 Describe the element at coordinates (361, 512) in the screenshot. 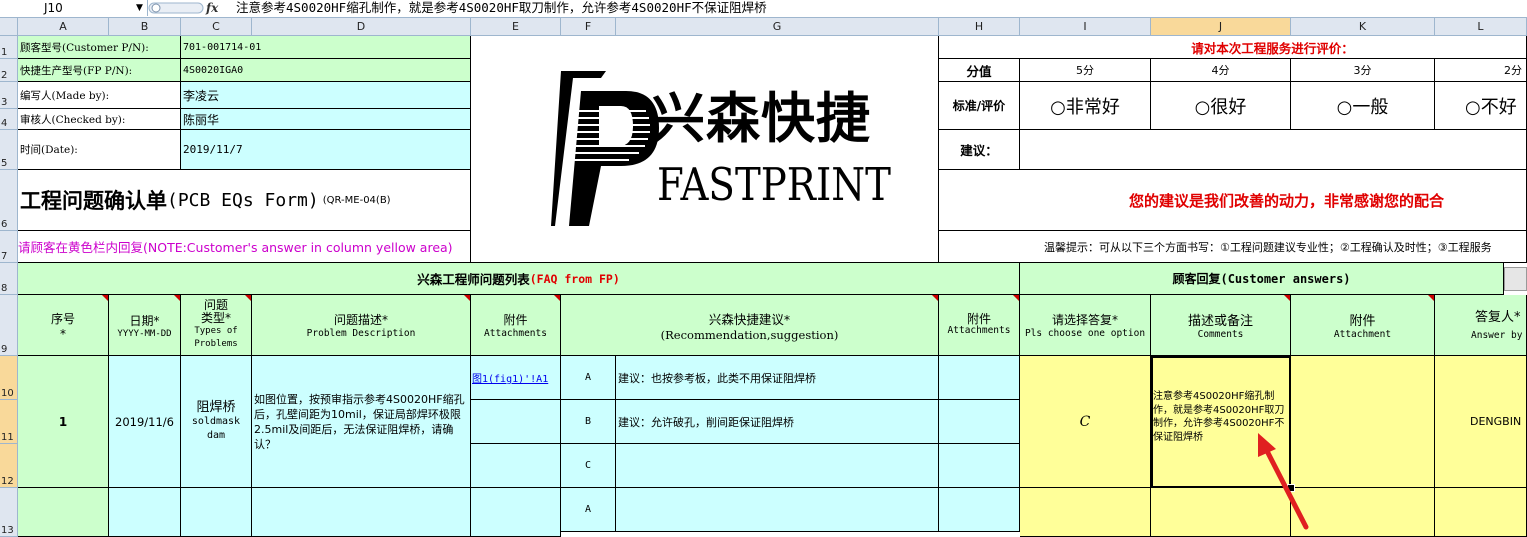

I see `next-item-description` at that location.